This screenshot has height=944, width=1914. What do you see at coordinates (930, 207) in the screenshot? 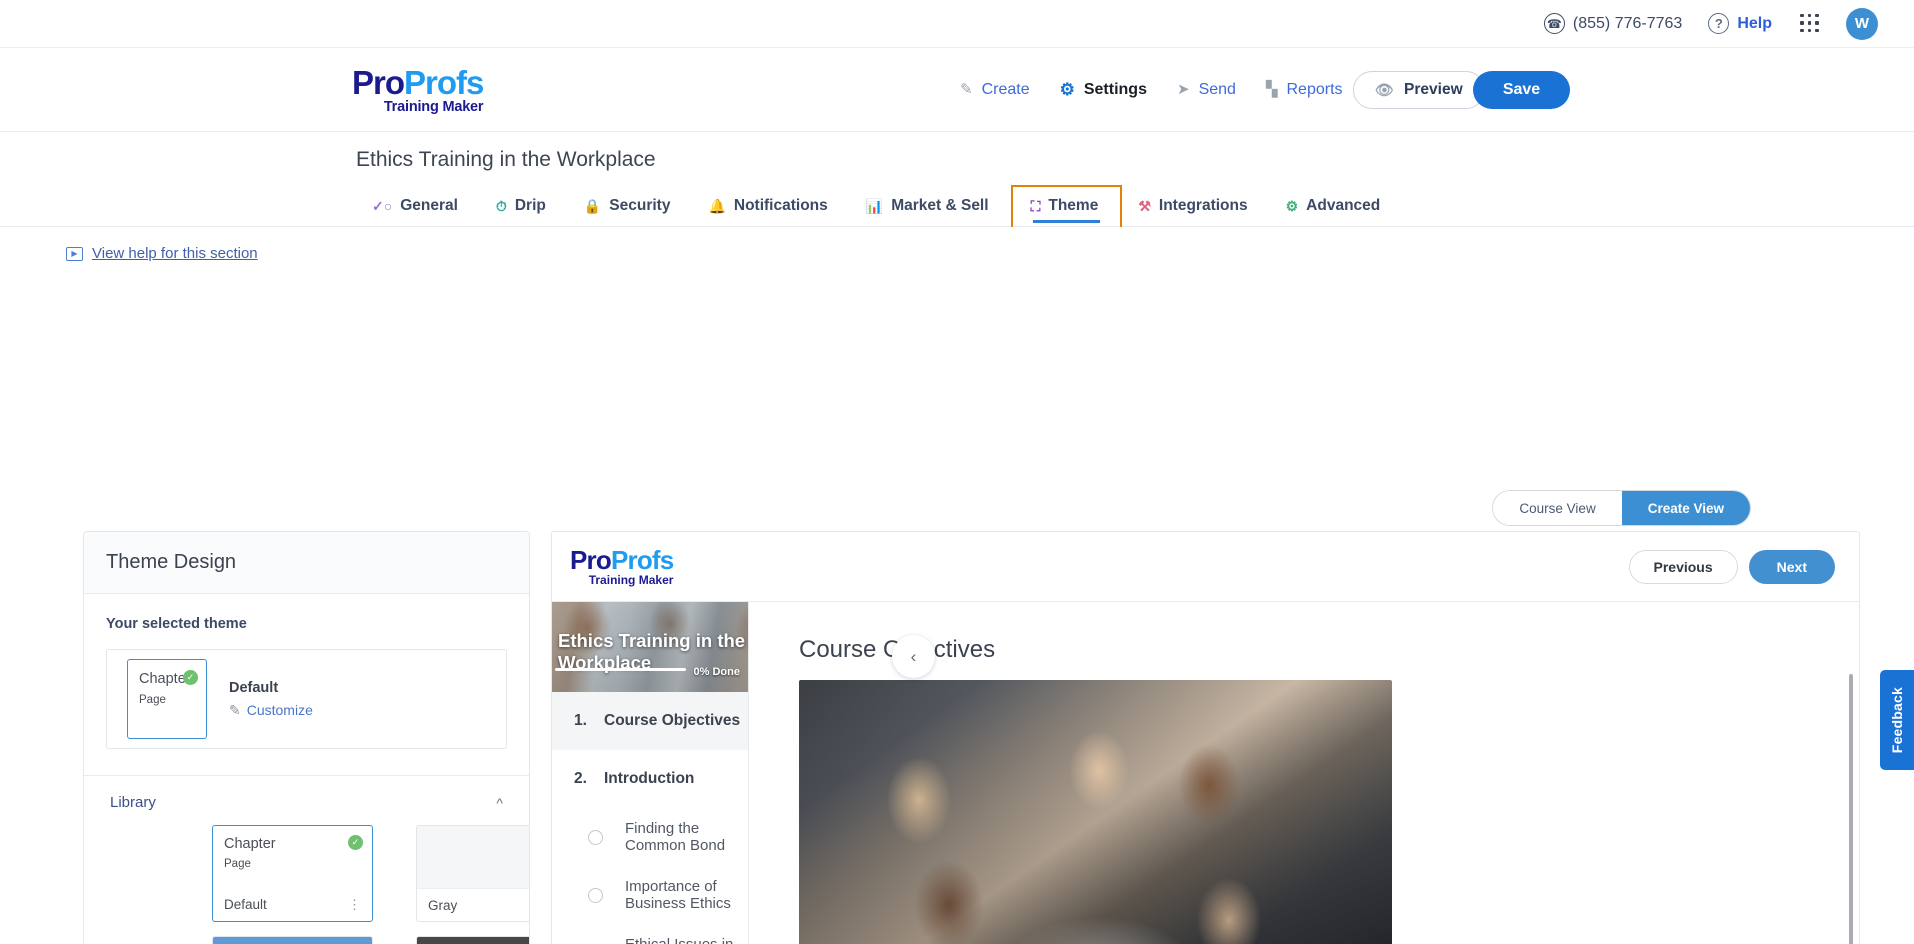
I see `tab-market-and-sell: 📊 Market & Sell` at bounding box center [930, 207].